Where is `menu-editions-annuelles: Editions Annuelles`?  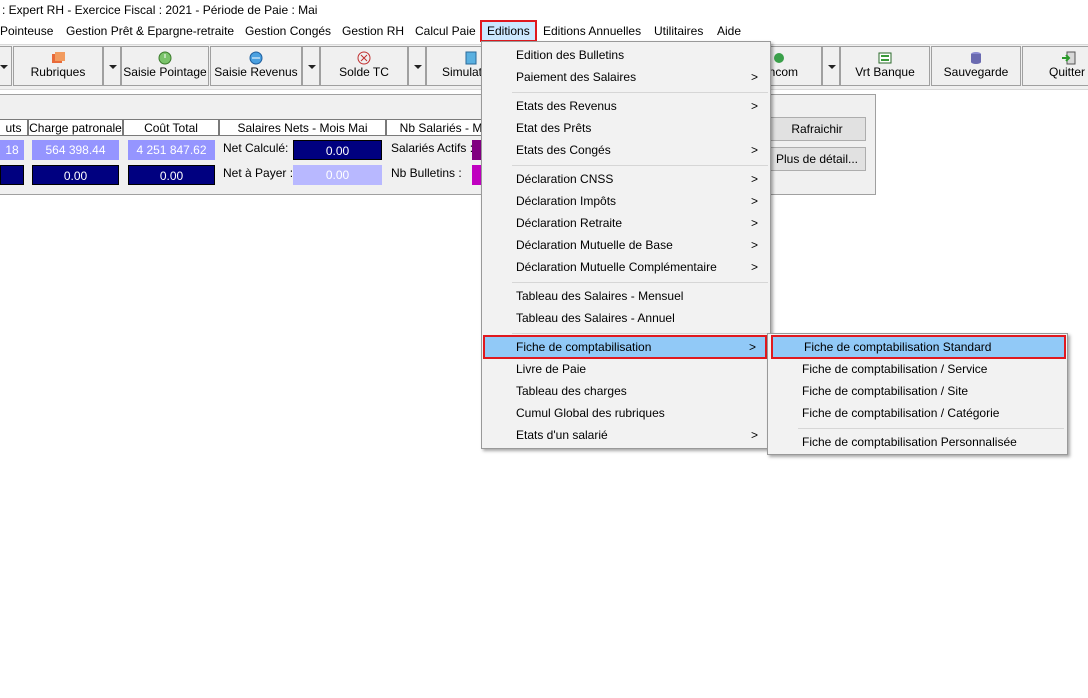
menu-editions-annuelles: Editions Annuelles is located at coordinates (592, 31).